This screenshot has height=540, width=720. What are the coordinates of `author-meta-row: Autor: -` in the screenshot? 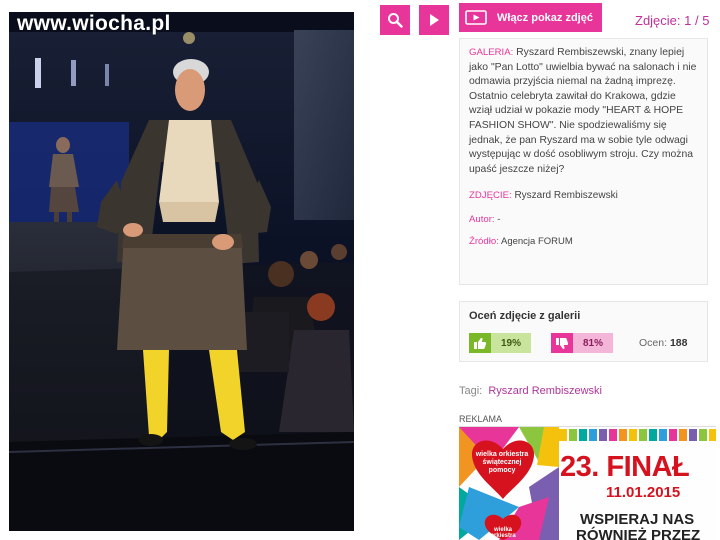 It's located at (584, 220).